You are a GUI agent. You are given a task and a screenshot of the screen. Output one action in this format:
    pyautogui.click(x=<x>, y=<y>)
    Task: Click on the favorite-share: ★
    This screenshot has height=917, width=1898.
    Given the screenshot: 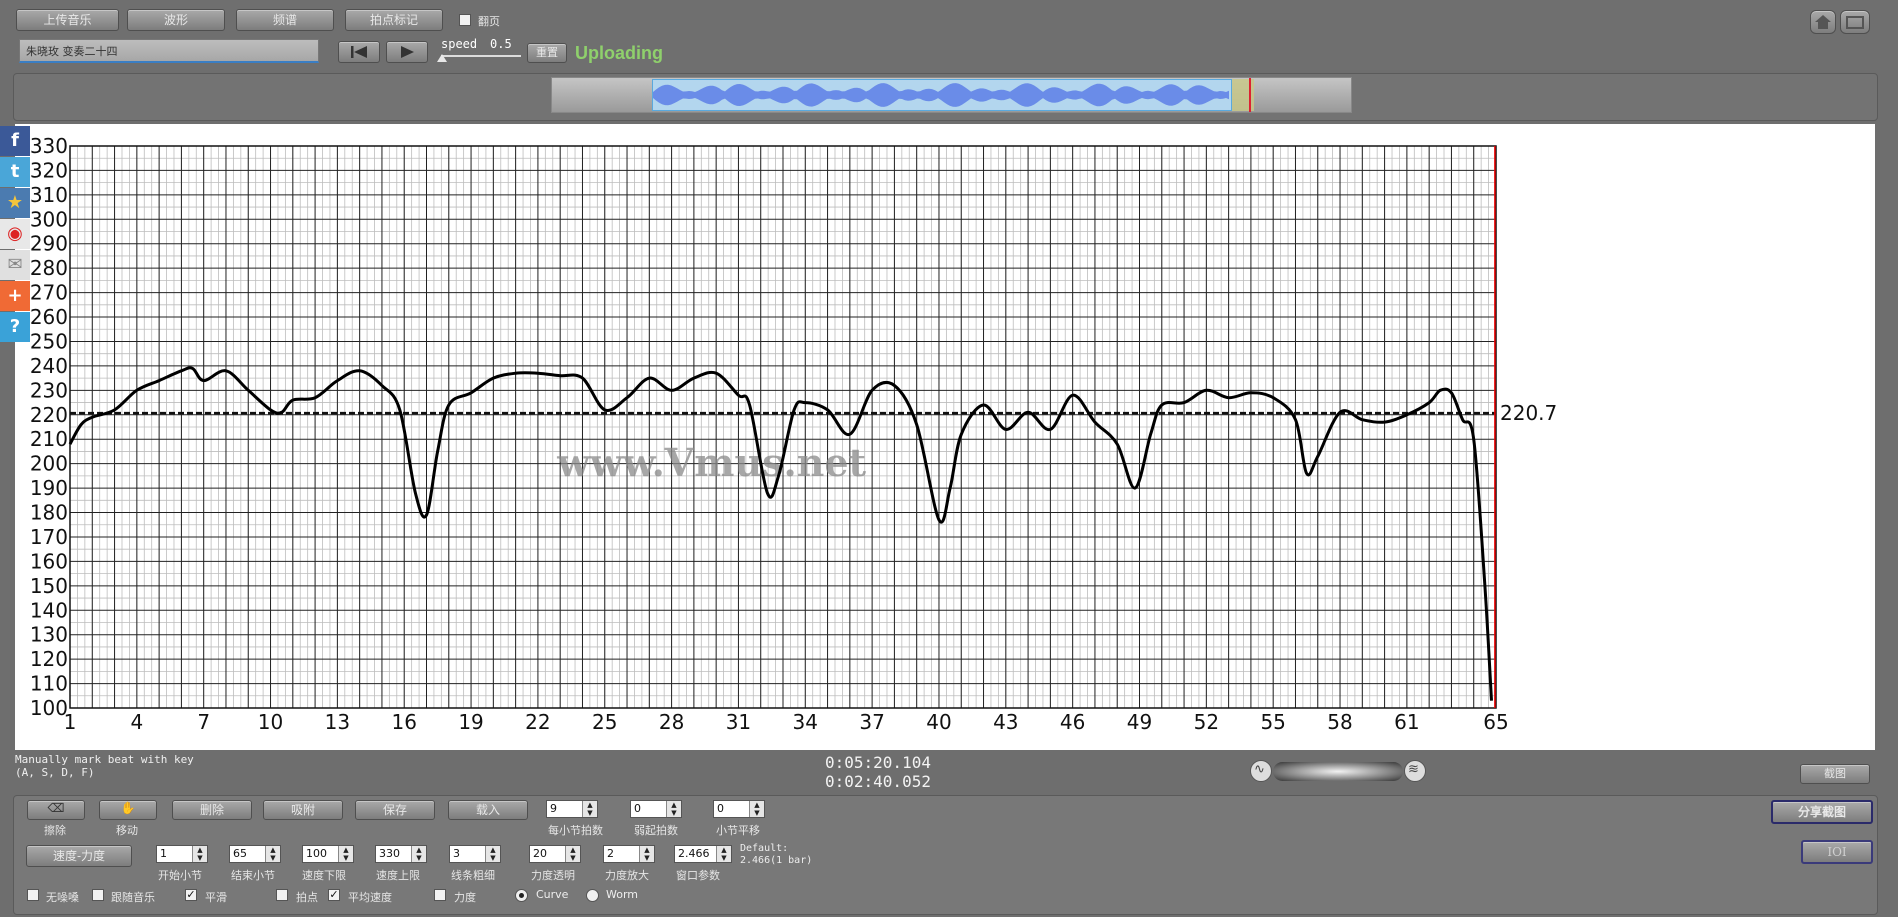 What is the action you would take?
    pyautogui.click(x=15, y=203)
    